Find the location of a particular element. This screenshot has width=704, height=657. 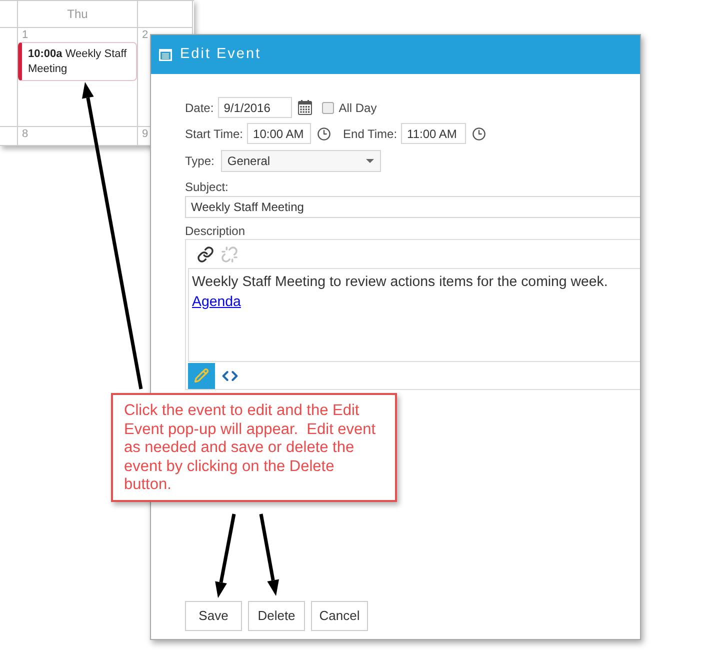

event-text: 10:00a Weekly Staff Meeting is located at coordinates (78, 62).